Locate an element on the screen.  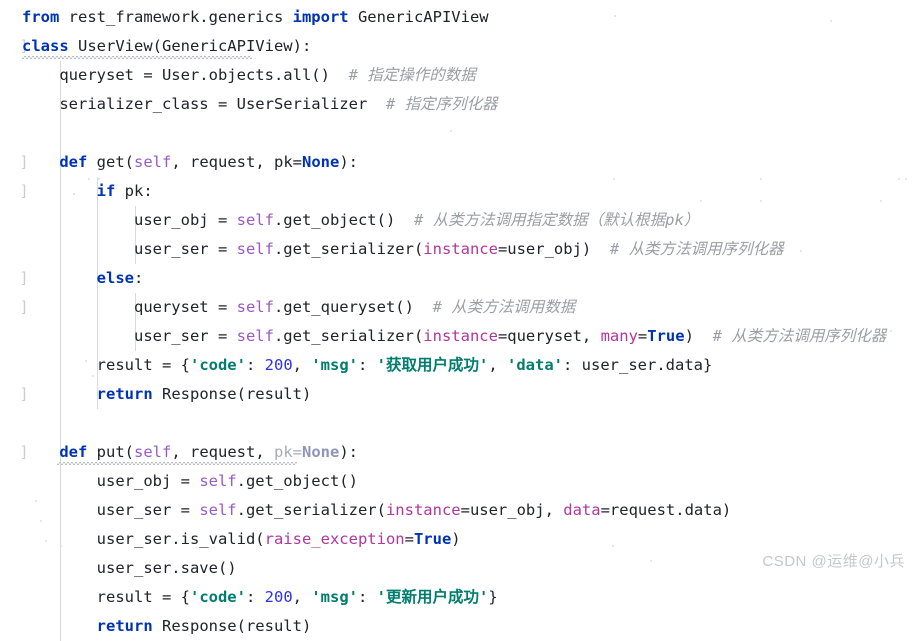
code-token-plain: , request, is located at coordinates (222, 452).